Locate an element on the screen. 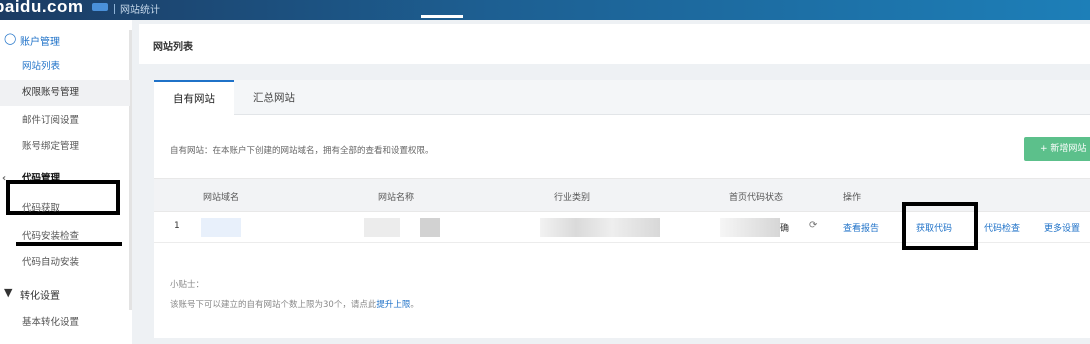  redacted-code-status is located at coordinates (750, 227).